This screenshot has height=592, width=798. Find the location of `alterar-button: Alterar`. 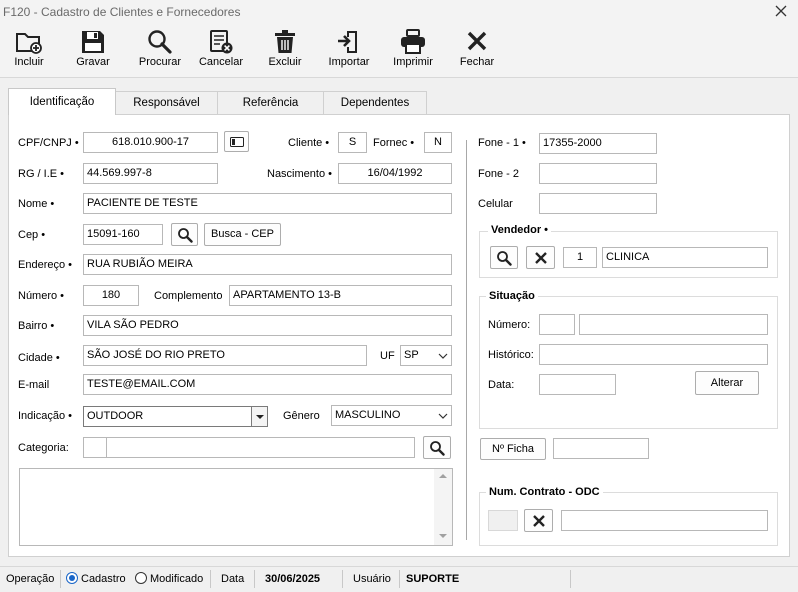

alterar-button: Alterar is located at coordinates (727, 383).